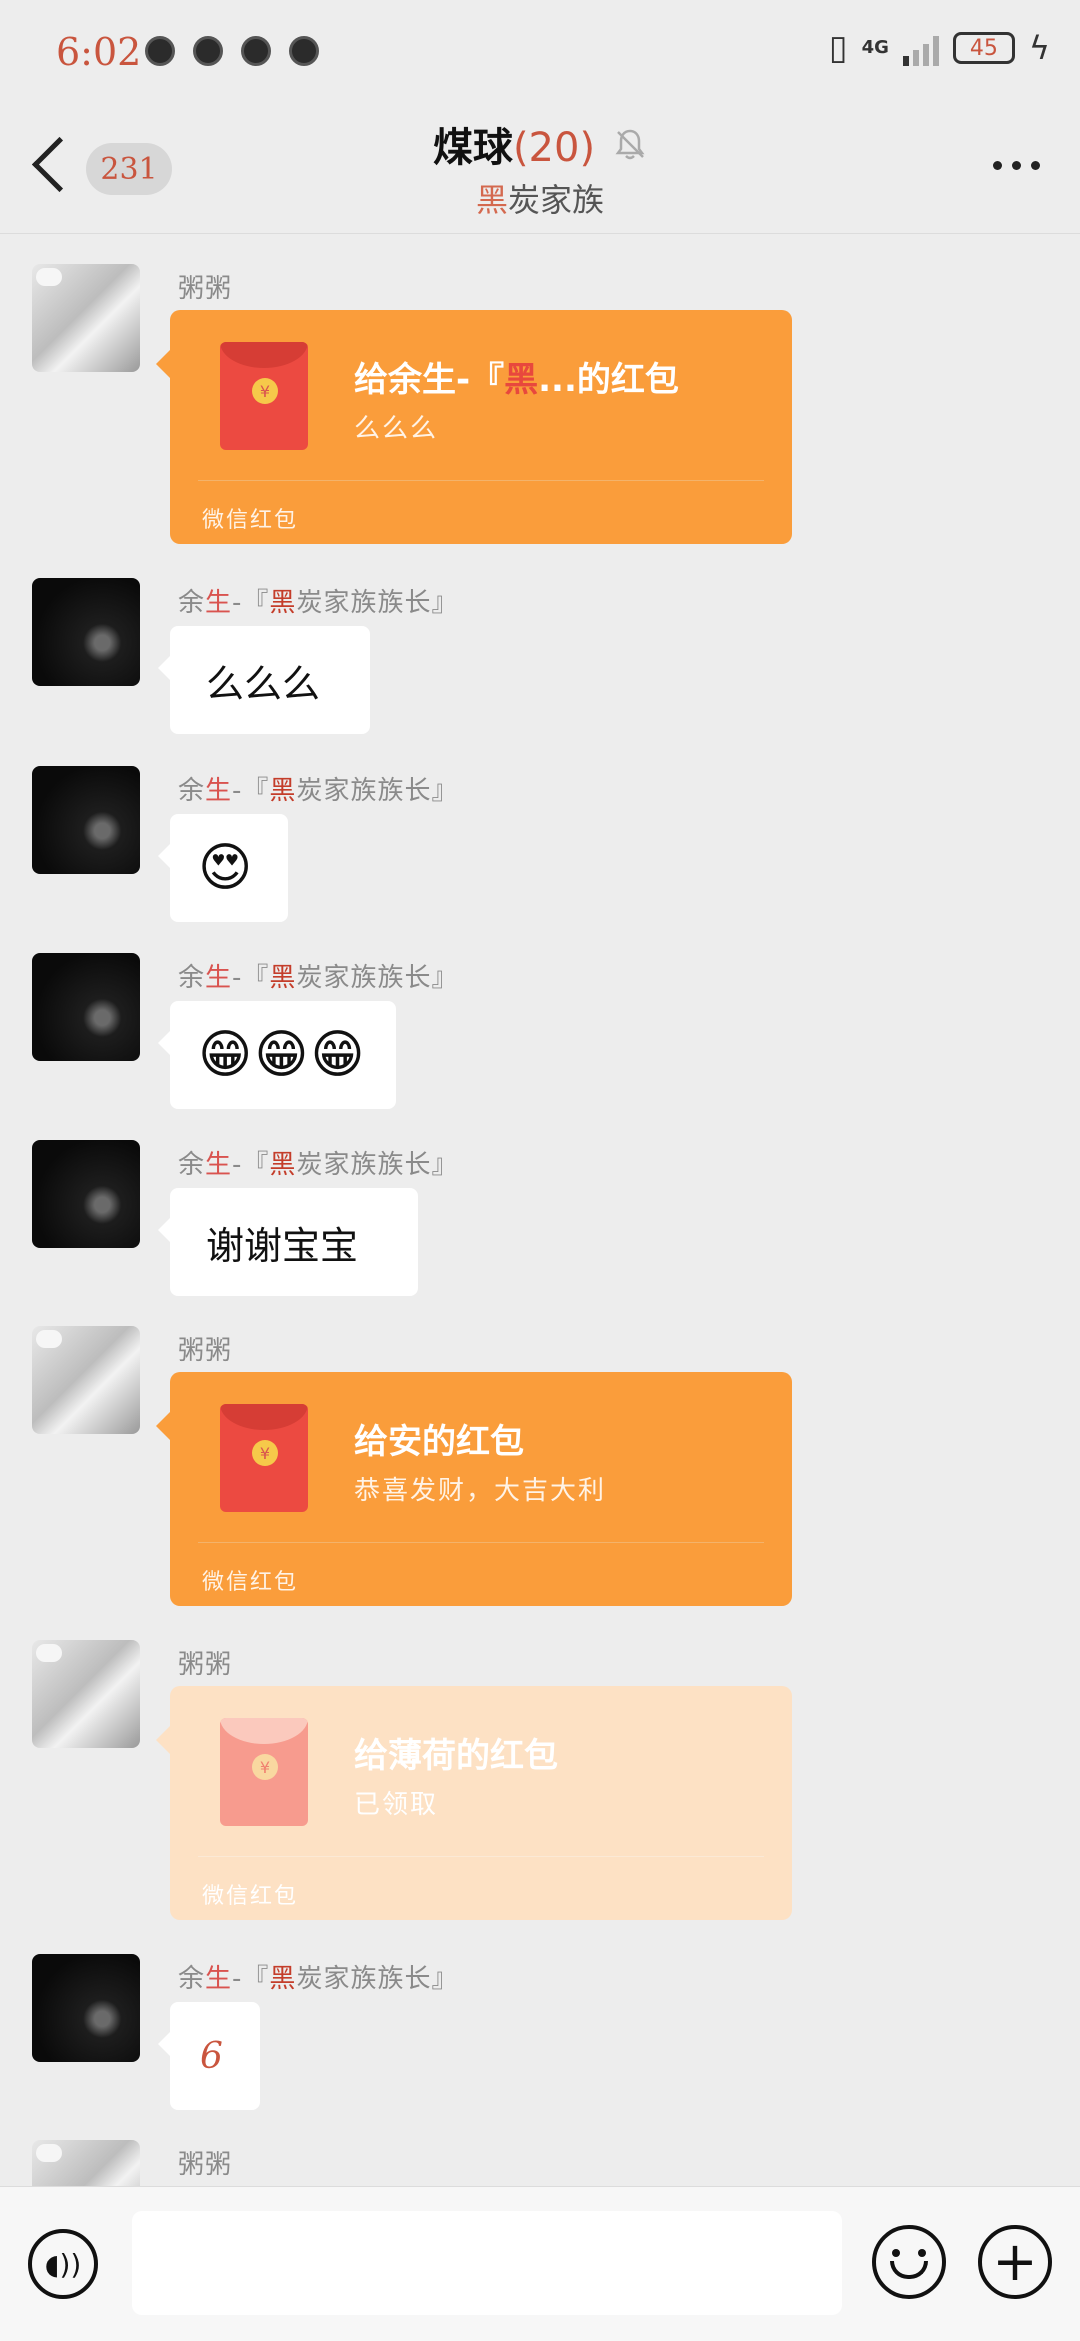 This screenshot has height=2341, width=1080. I want to click on member-count: (20), so click(554, 148).